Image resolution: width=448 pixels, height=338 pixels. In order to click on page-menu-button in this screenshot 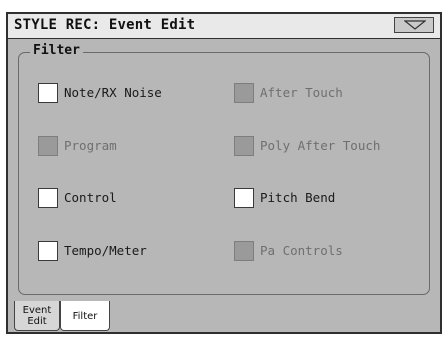, I will do `click(414, 25)`.